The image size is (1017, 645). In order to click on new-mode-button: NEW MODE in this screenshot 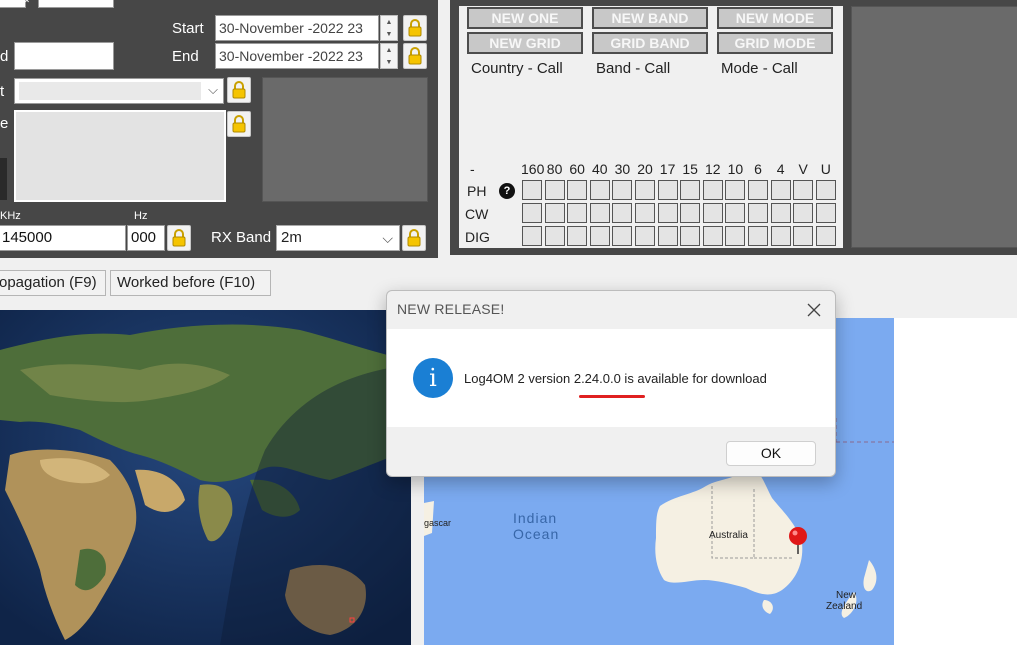, I will do `click(775, 18)`.